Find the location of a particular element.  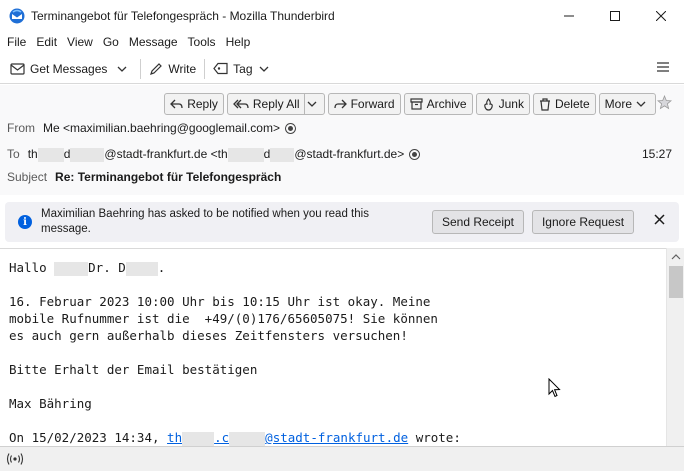

more-button: More is located at coordinates (627, 104).